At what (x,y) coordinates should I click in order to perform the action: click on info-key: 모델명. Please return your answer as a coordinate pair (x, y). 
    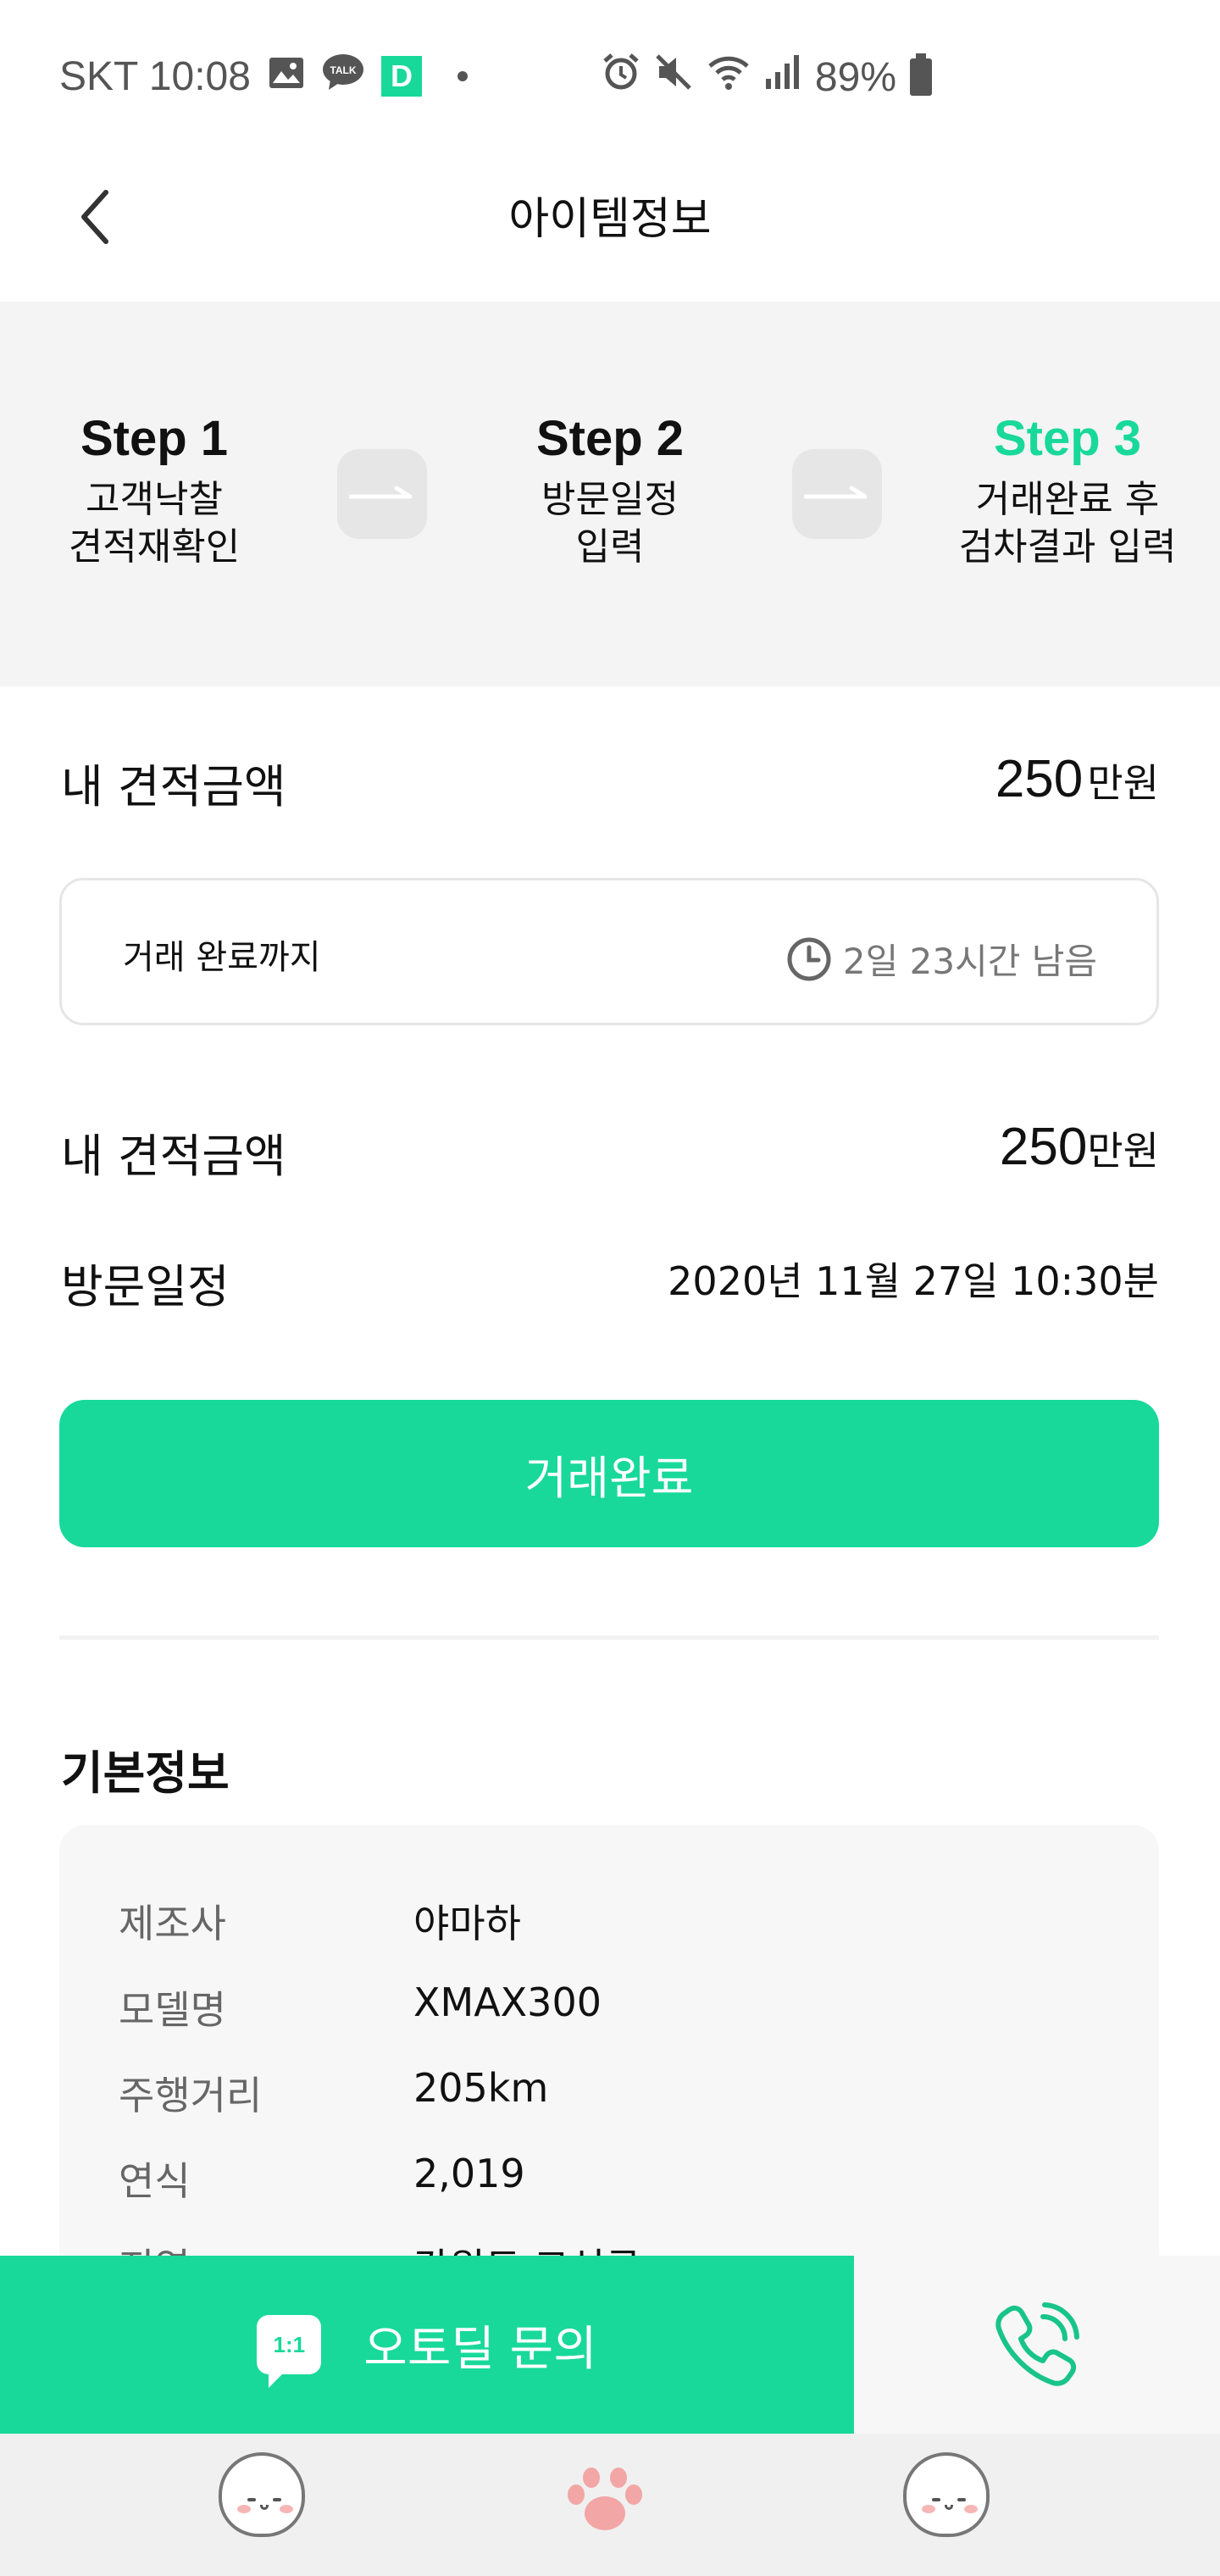
    Looking at the image, I should click on (172, 2010).